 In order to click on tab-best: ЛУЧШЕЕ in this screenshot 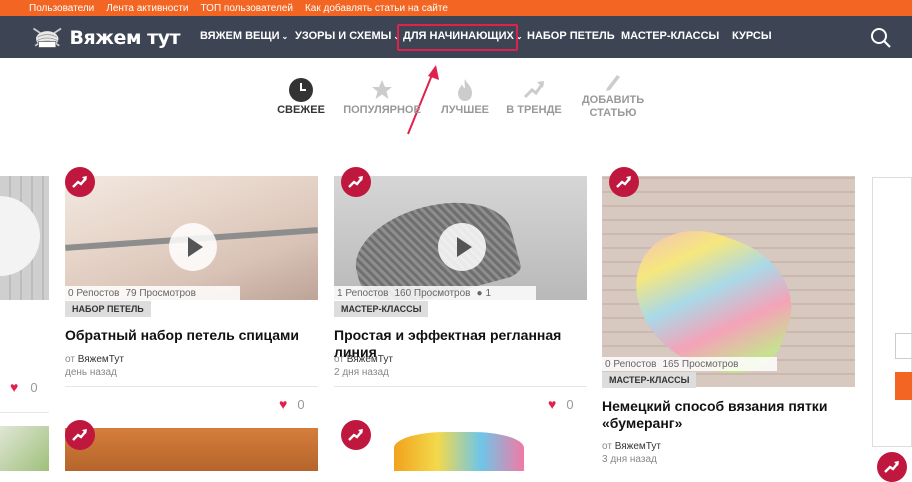, I will do `click(465, 96)`.